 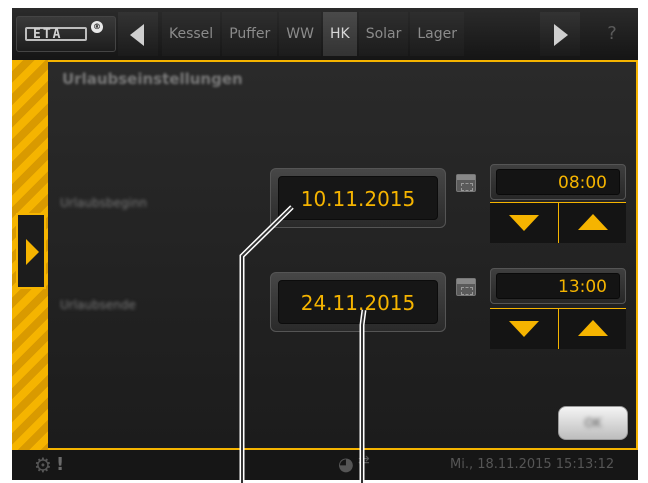 I want to click on end-time-up-button, so click(x=592, y=329).